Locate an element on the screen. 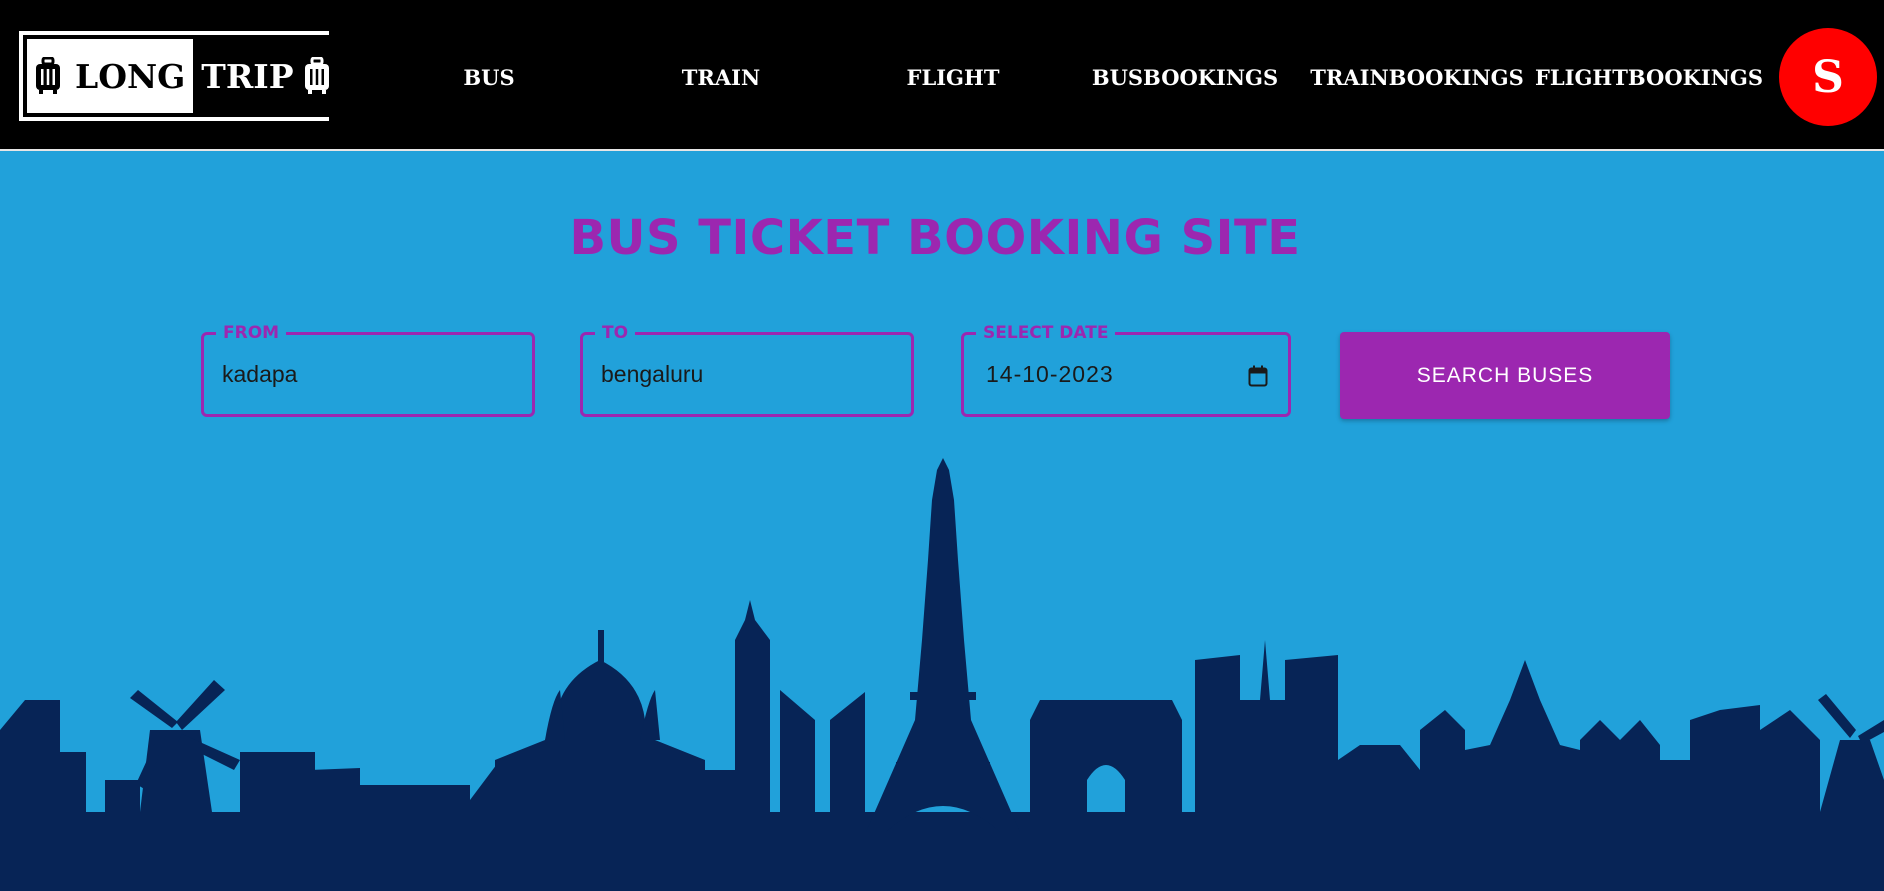 This screenshot has width=1884, height=891. date-field: SELECT DATE is located at coordinates (1126, 369).